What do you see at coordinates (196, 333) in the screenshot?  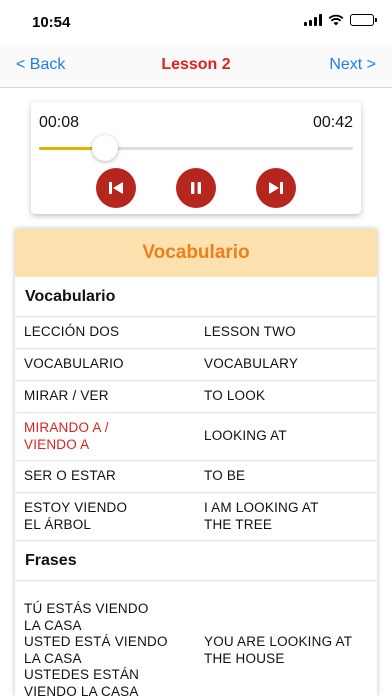 I see `vocab-row: LECCIÓN DOS LESSON TWO` at bounding box center [196, 333].